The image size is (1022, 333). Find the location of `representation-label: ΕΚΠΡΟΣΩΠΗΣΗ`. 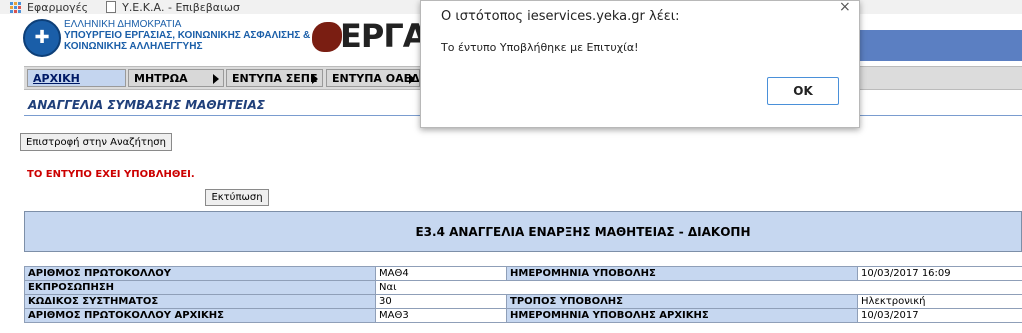

representation-label: ΕΚΠΡΟΣΩΠΗΣΗ is located at coordinates (200, 287).